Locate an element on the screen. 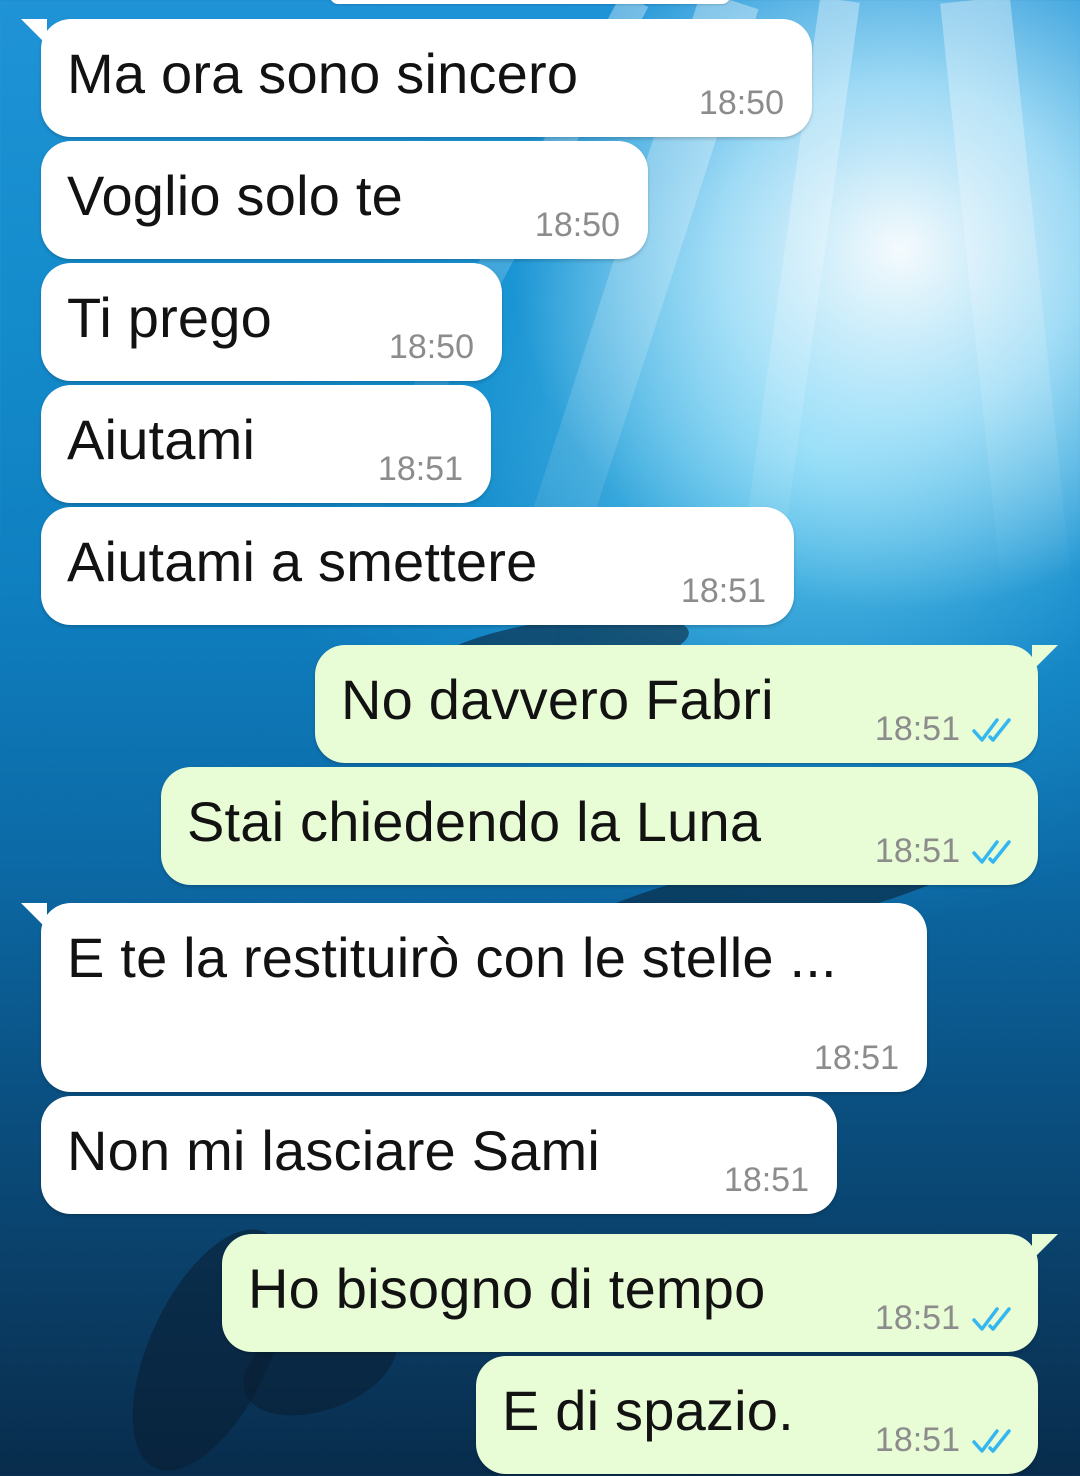 The width and height of the screenshot is (1080, 1476). message-incoming: Voglio solo te 18:50 is located at coordinates (344, 200).